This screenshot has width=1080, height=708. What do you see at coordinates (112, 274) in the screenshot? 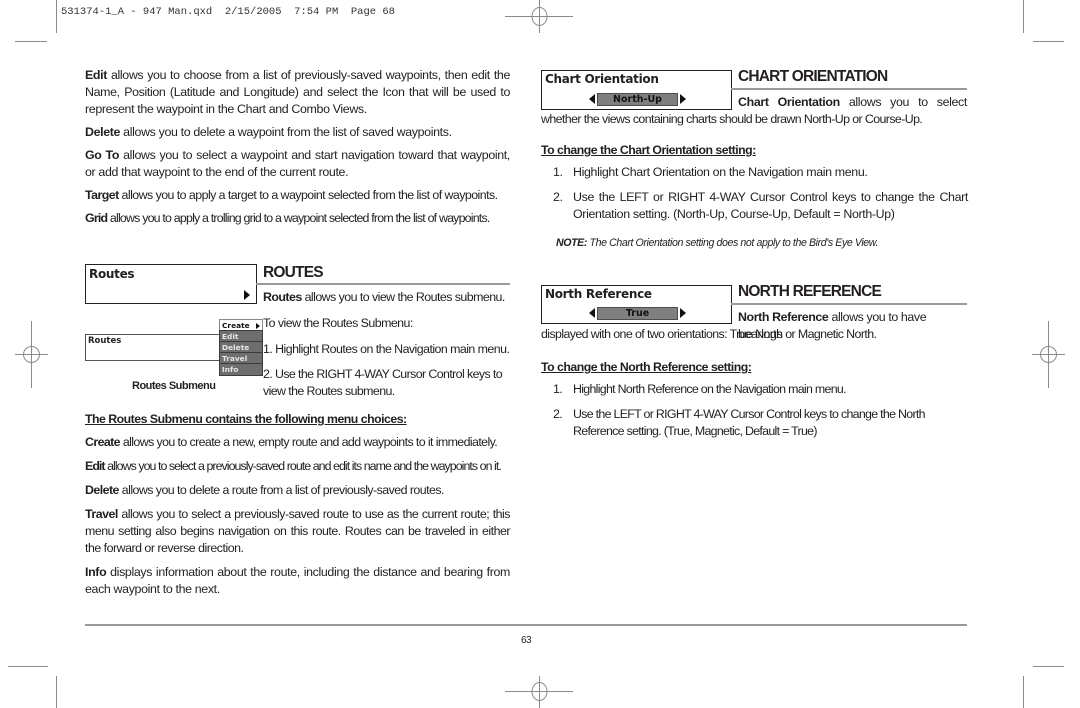
I see `routes-menu-title: Routes` at bounding box center [112, 274].